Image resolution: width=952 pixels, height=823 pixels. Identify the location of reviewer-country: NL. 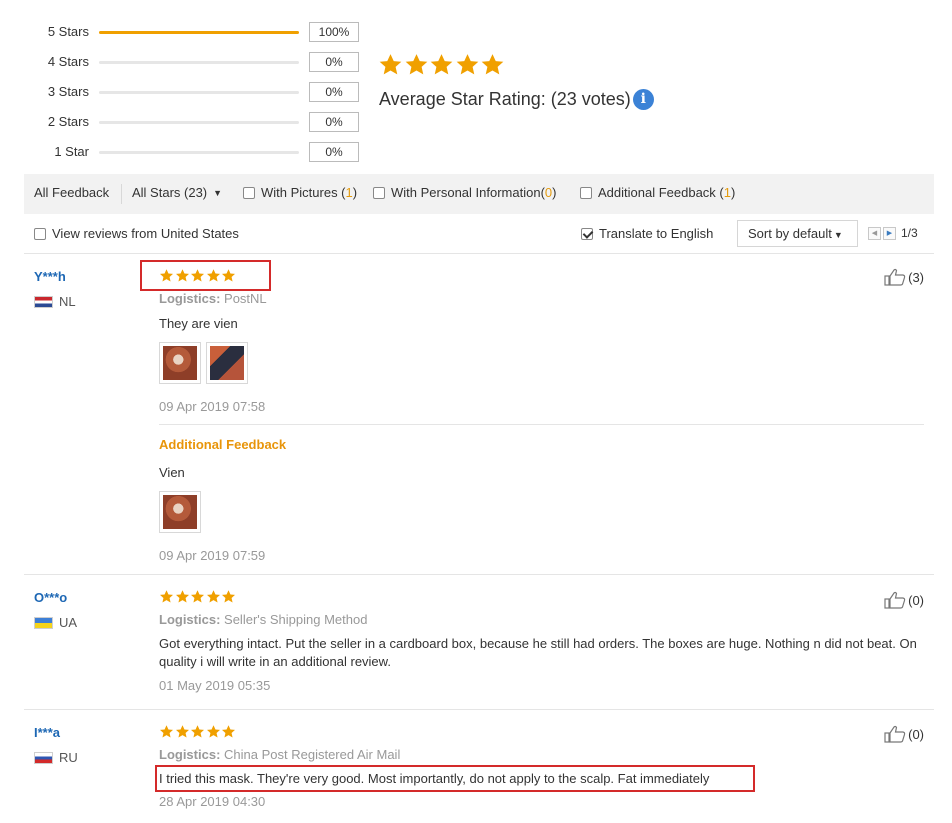
(55, 301).